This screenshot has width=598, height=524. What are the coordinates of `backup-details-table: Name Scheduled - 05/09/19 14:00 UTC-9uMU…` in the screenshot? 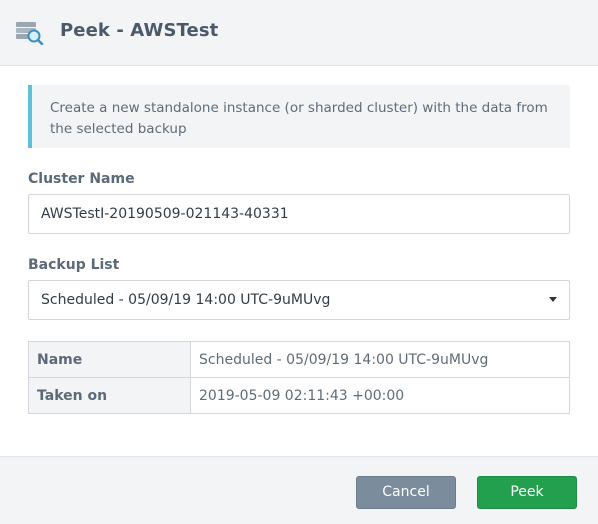 It's located at (299, 377).